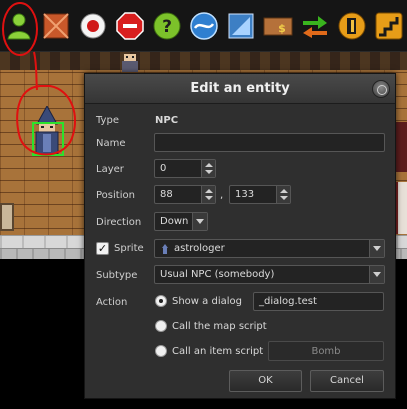  What do you see at coordinates (207, 301) in the screenshot?
I see `show-dialog-label: Show a dialog` at bounding box center [207, 301].